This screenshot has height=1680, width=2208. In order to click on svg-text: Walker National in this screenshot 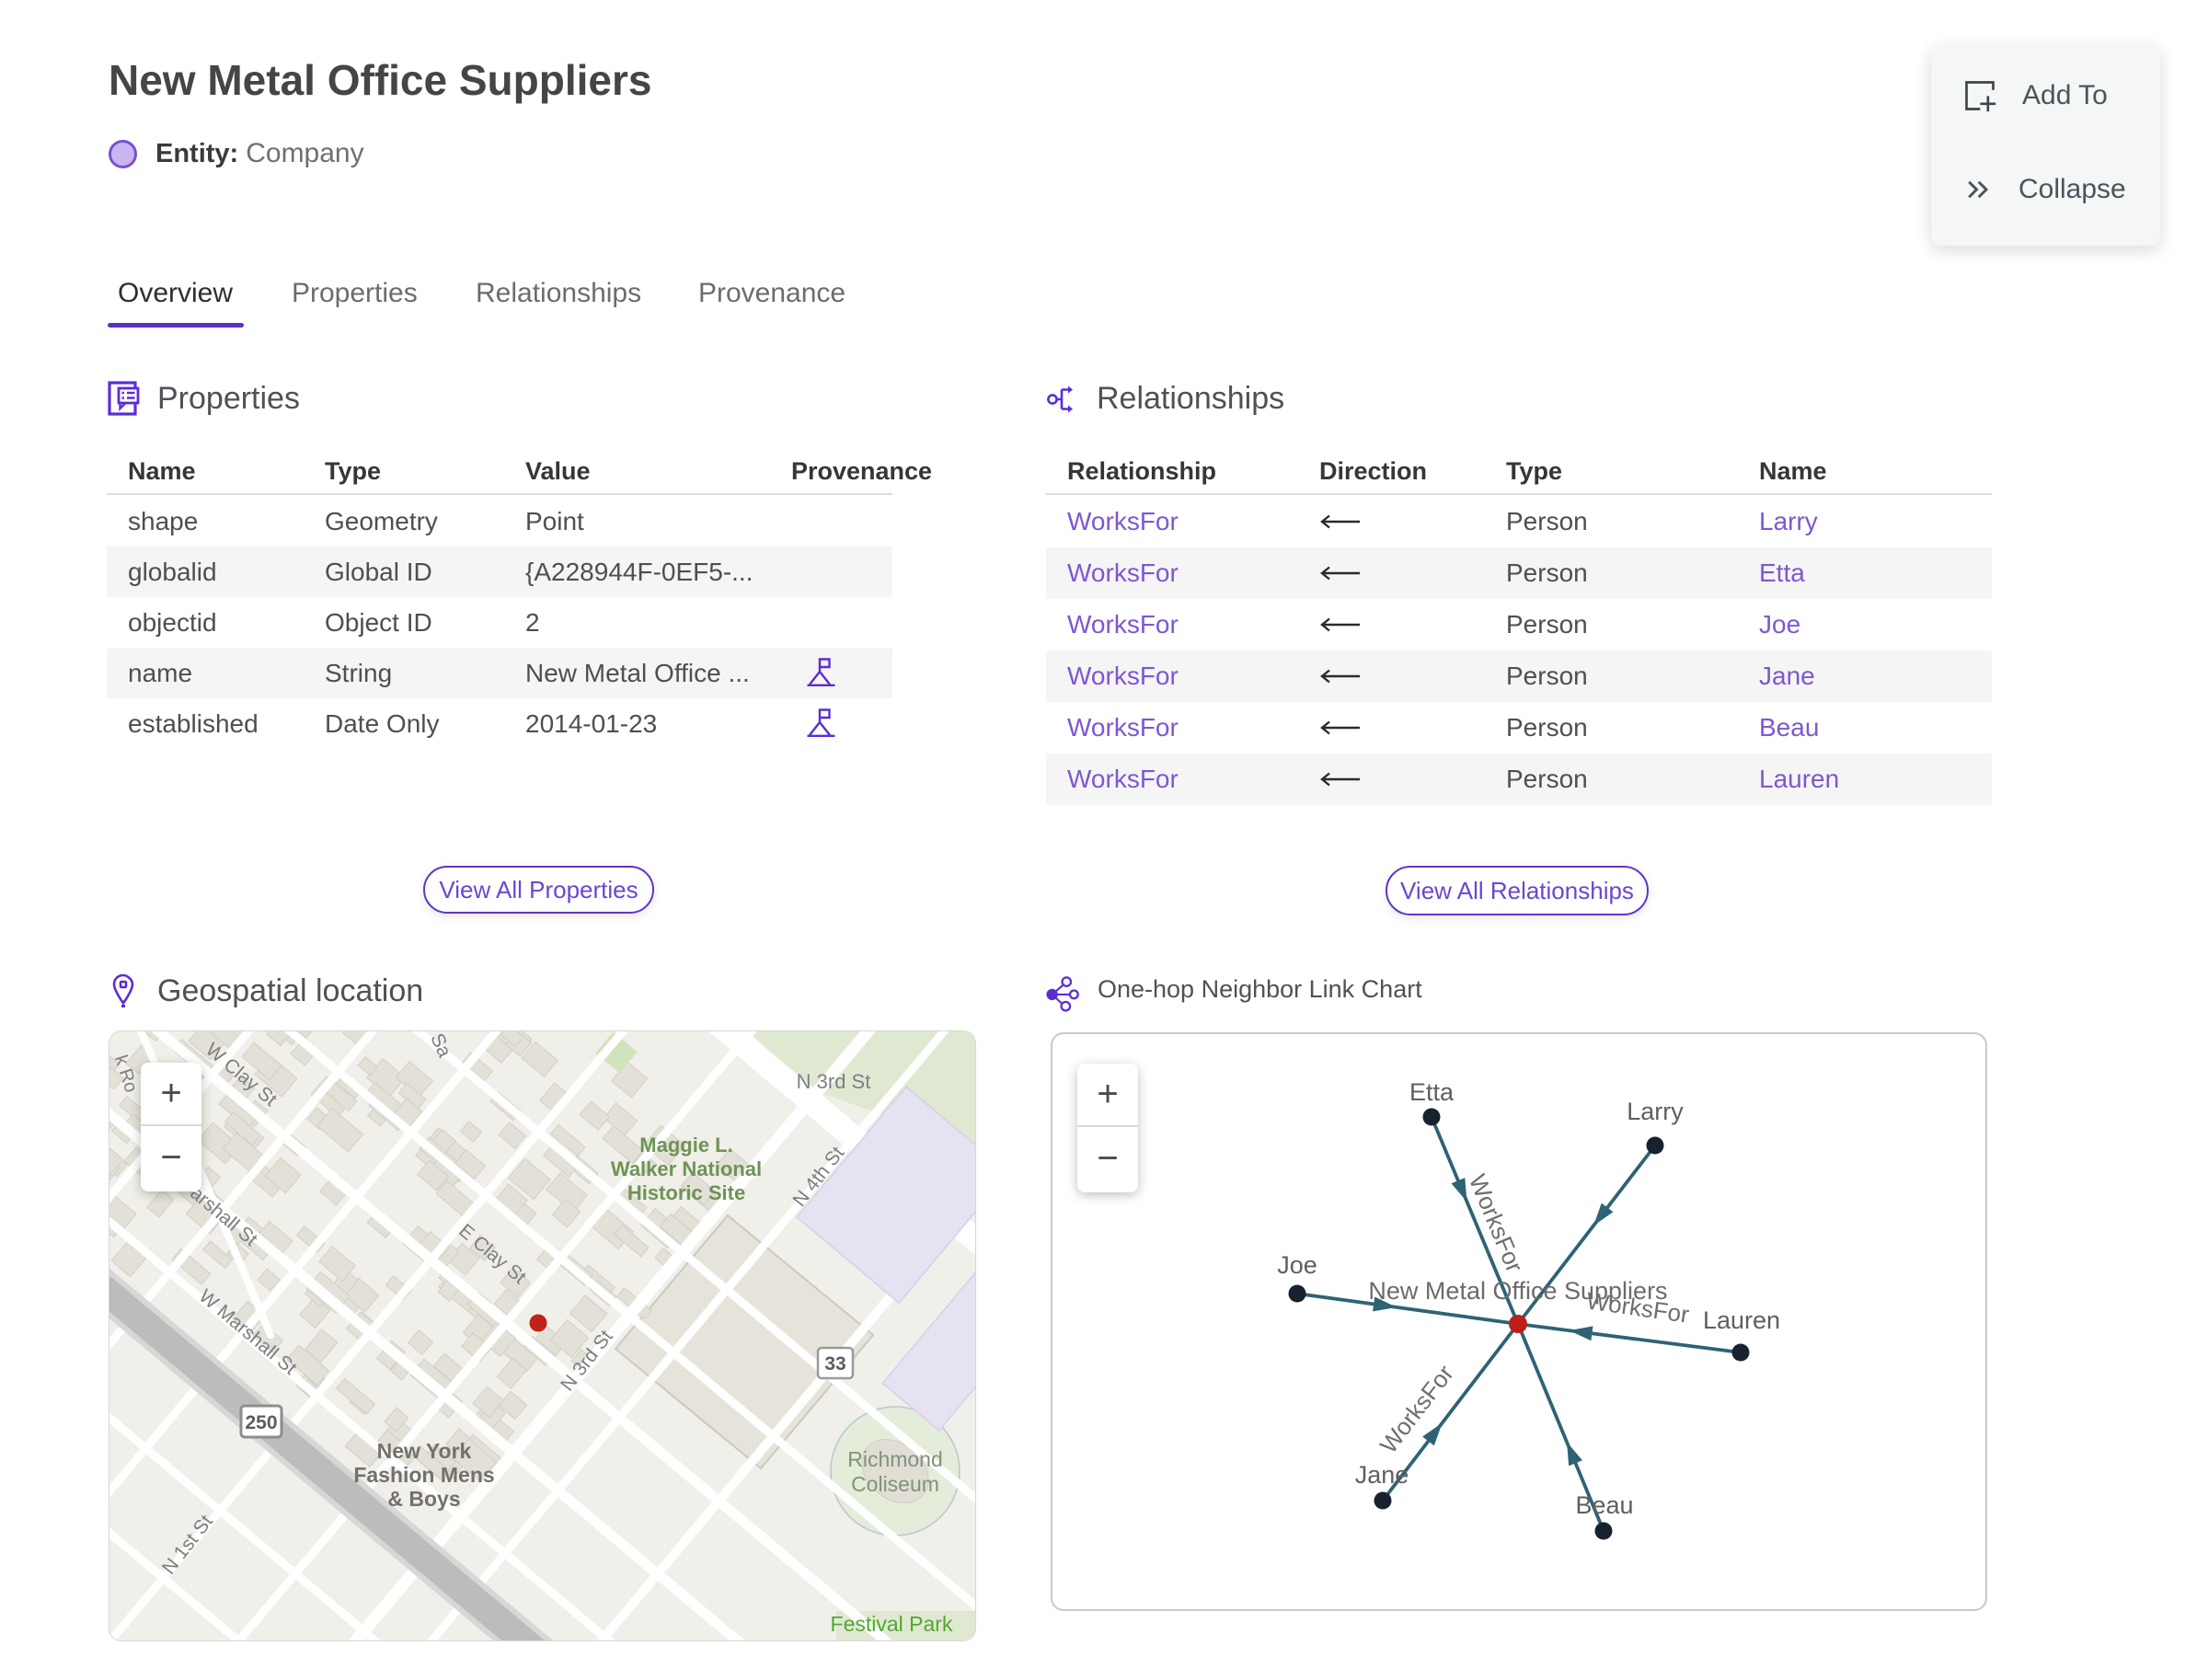, I will do `click(686, 1168)`.